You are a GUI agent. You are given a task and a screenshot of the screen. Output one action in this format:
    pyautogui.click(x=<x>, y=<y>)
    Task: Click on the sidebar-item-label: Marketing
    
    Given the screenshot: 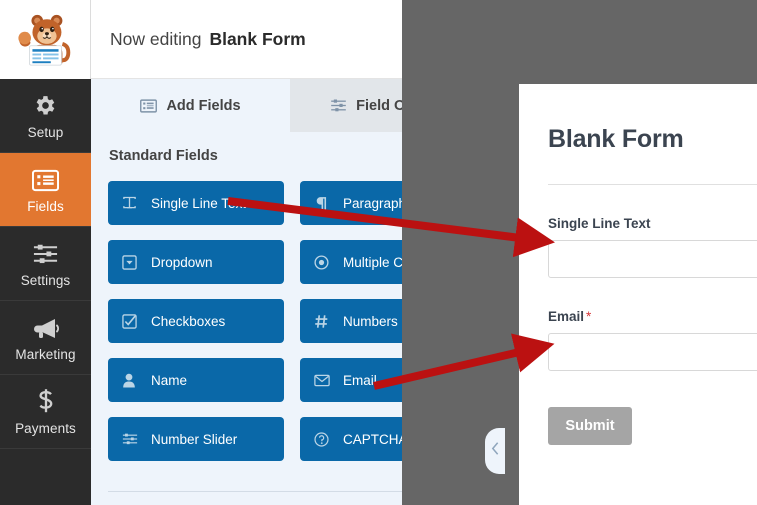 What is the action you would take?
    pyautogui.click(x=45, y=354)
    